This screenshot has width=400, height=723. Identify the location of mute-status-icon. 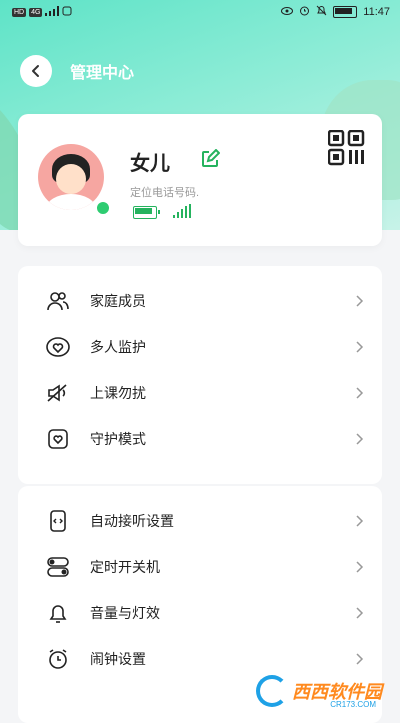
(321, 12).